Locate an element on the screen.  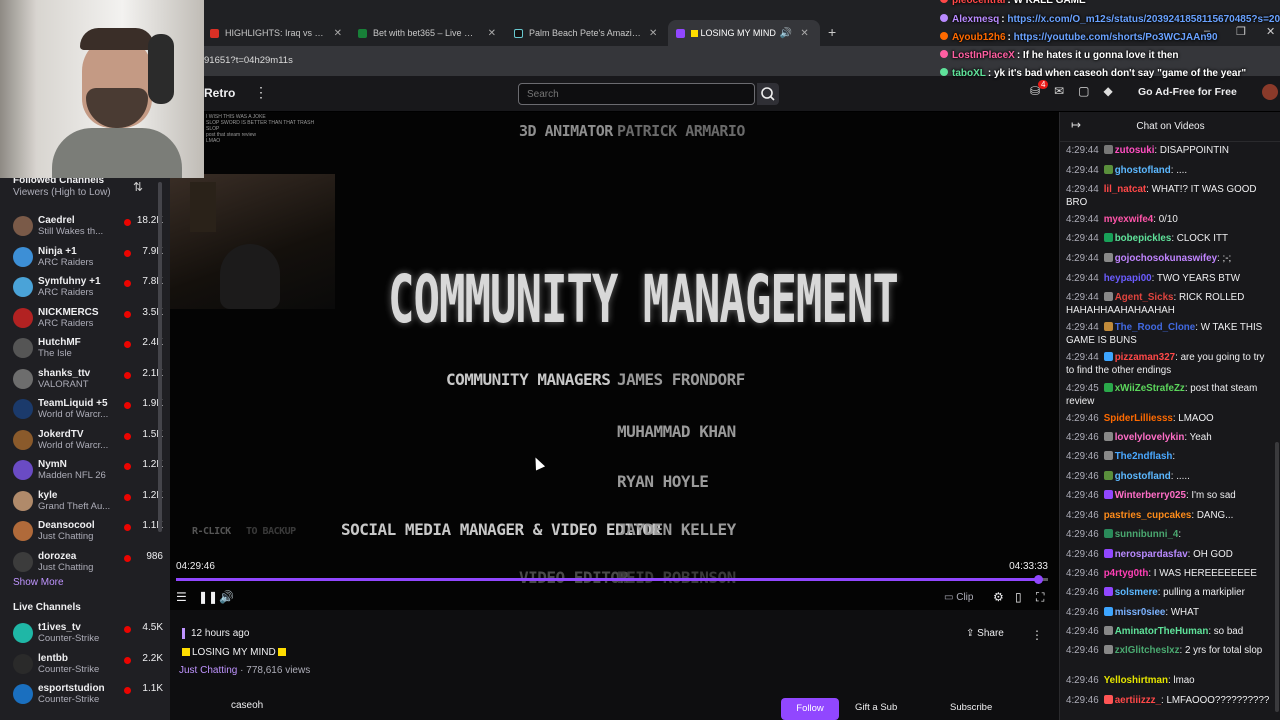
channel-name: Deansocool is located at coordinates (66, 525).